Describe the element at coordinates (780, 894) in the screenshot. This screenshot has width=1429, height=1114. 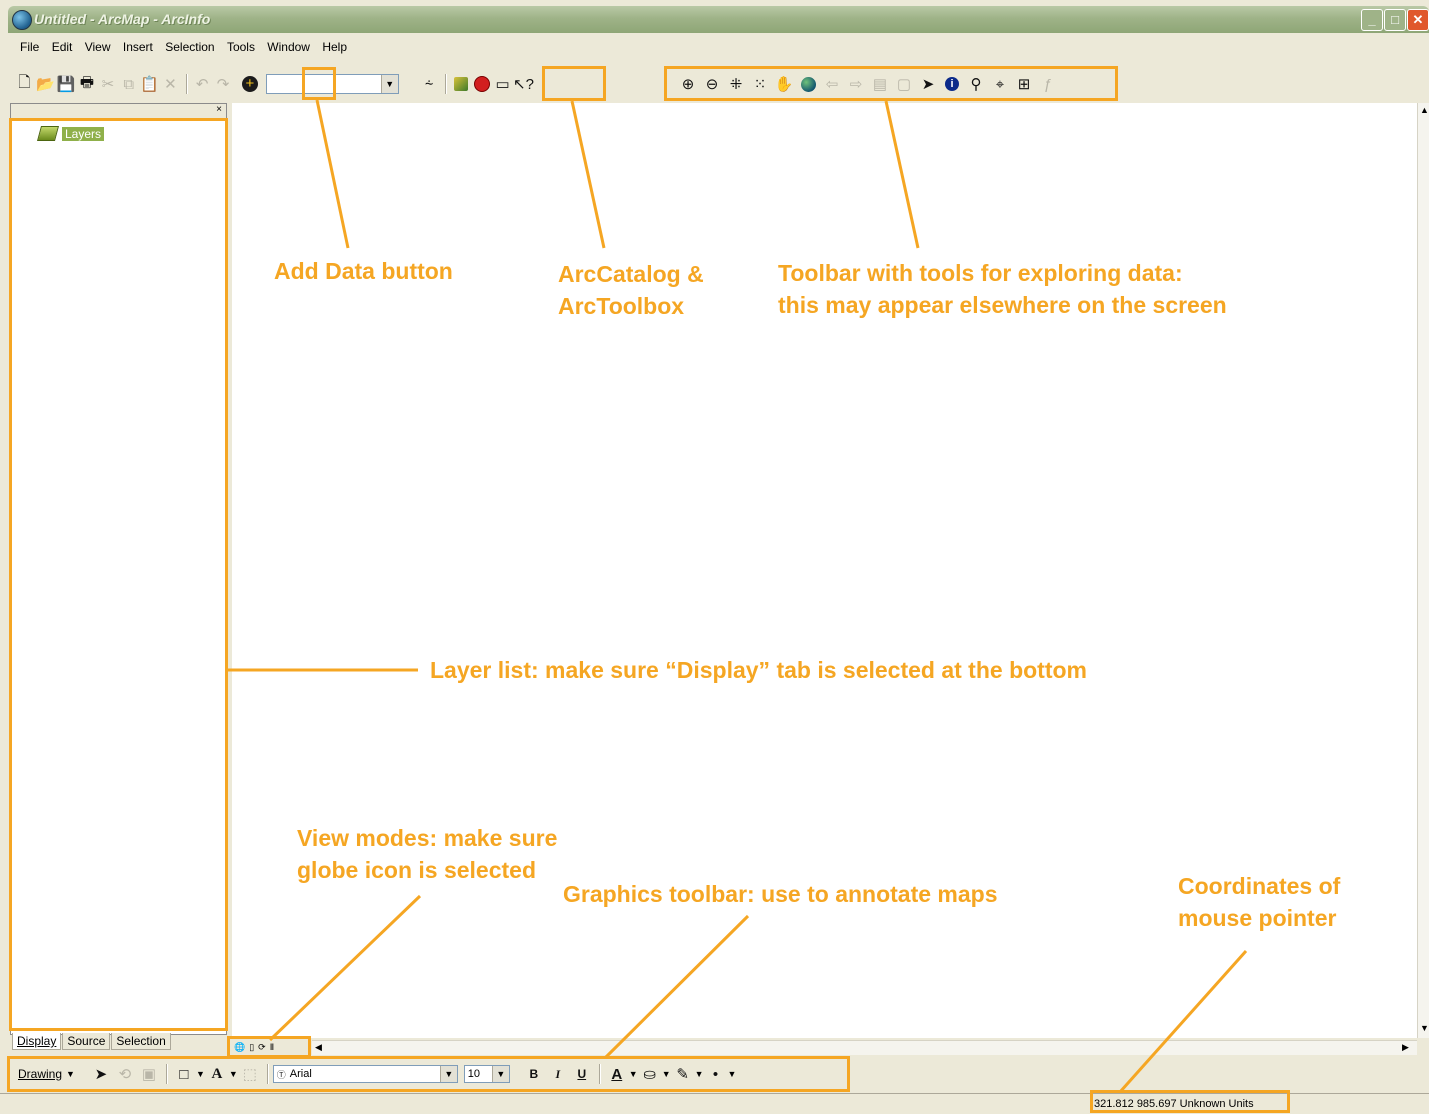
I see `annotation-graphics-toolbar: Graphics toolbar: use to annotate maps` at that location.